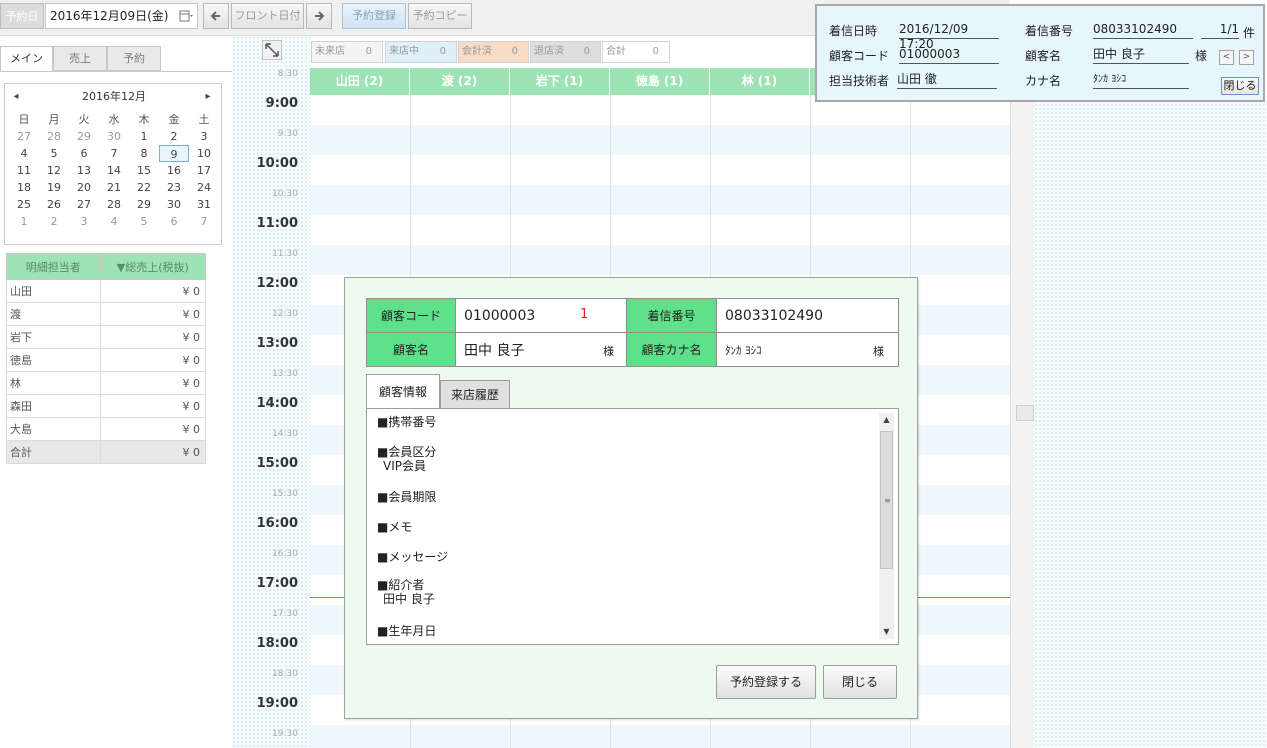 The height and width of the screenshot is (748, 1267). I want to click on splitter-handle, so click(1025, 413).